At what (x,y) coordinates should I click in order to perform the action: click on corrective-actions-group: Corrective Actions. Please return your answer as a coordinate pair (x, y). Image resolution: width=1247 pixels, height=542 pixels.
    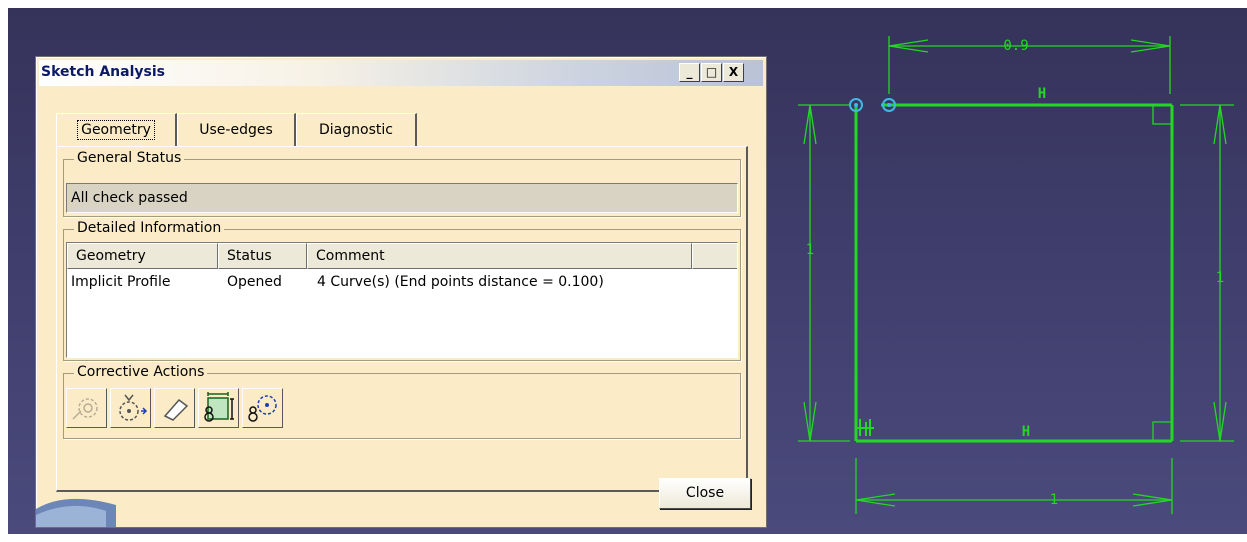
    Looking at the image, I should click on (402, 401).